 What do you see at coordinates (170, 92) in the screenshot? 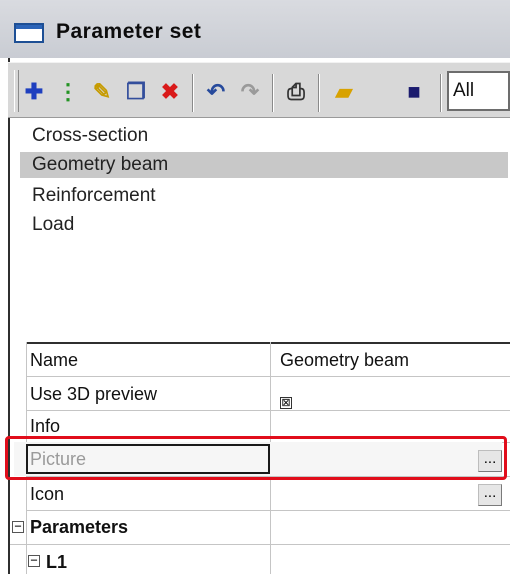
I see `delete-icon: ✖` at bounding box center [170, 92].